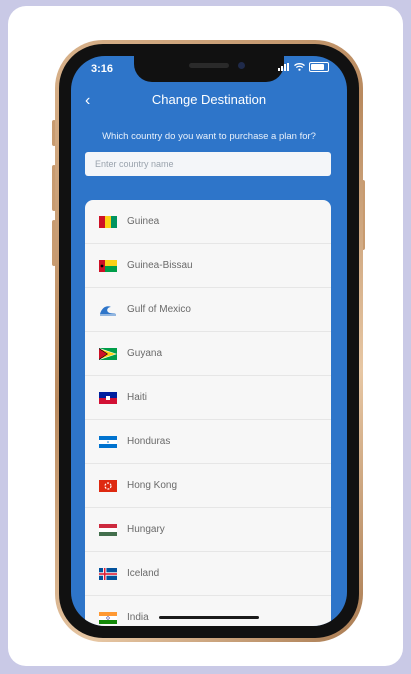  Describe the element at coordinates (108, 485) in the screenshot. I see `hong-kong-flag-icon` at that location.